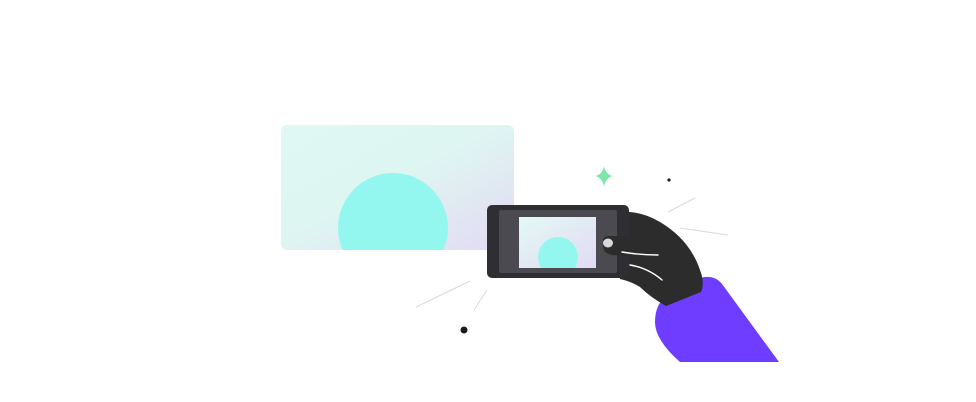  Describe the element at coordinates (669, 180) in the screenshot. I see `dot-small` at that location.